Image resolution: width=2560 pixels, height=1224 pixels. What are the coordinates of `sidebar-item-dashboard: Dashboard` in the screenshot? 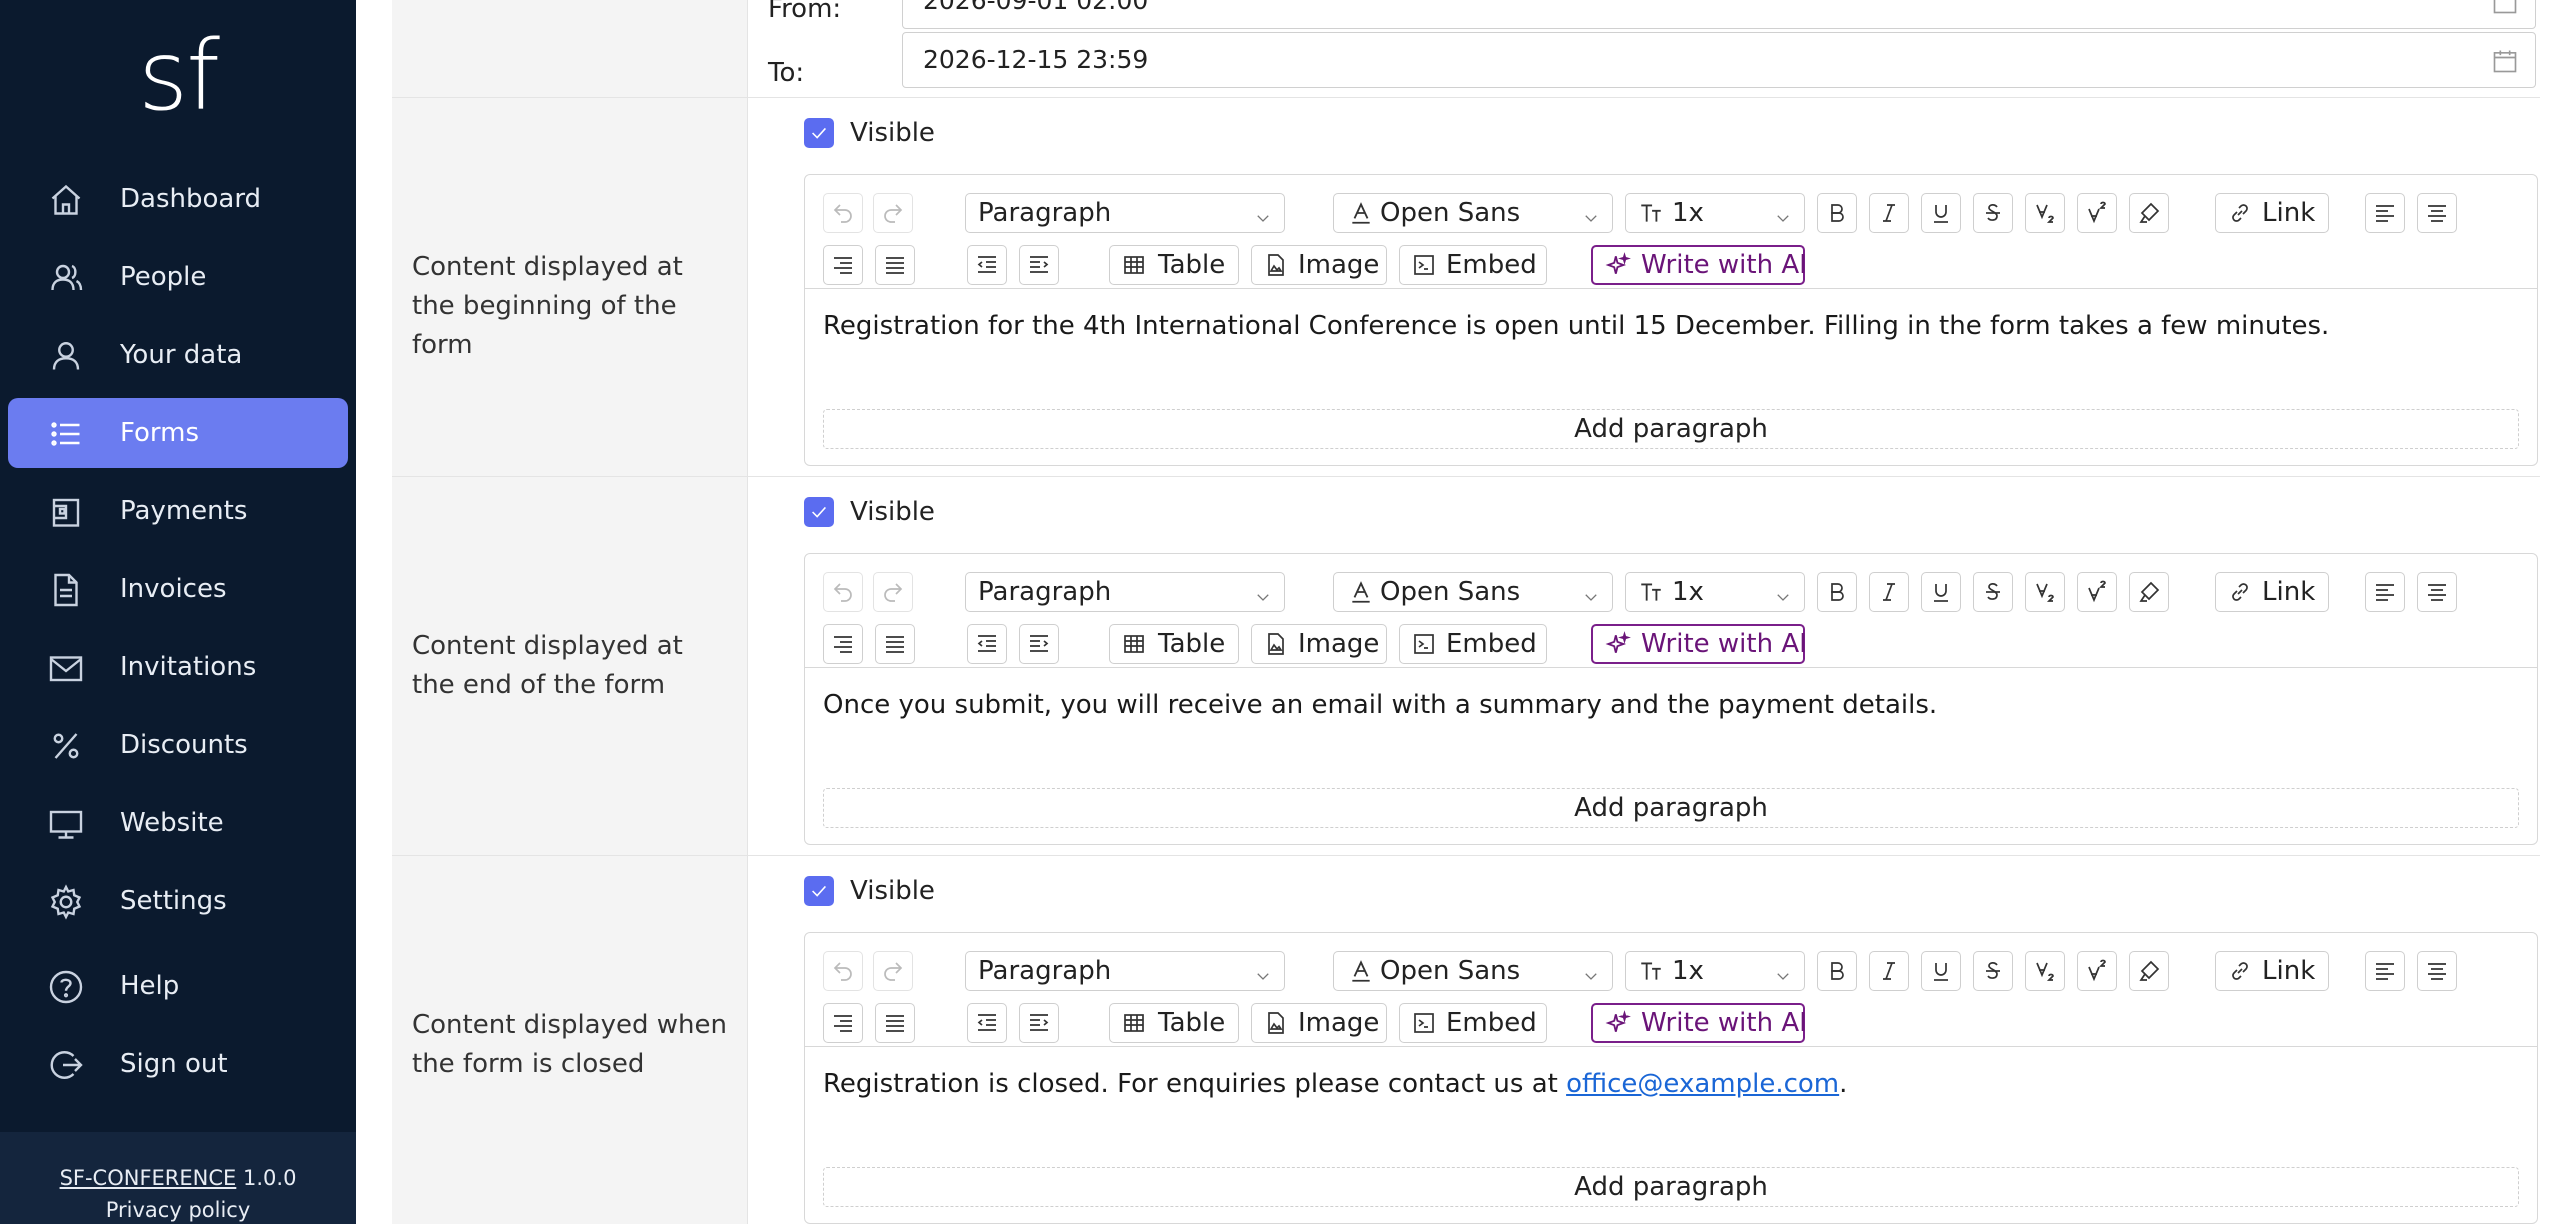 It's located at (178, 199).